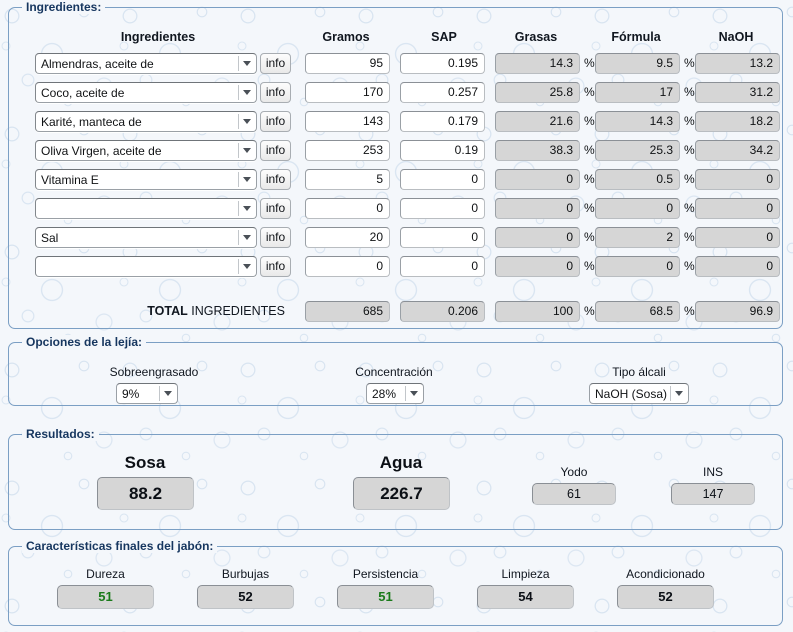  What do you see at coordinates (346, 37) in the screenshot?
I see `column-header-gramos: Gramos` at bounding box center [346, 37].